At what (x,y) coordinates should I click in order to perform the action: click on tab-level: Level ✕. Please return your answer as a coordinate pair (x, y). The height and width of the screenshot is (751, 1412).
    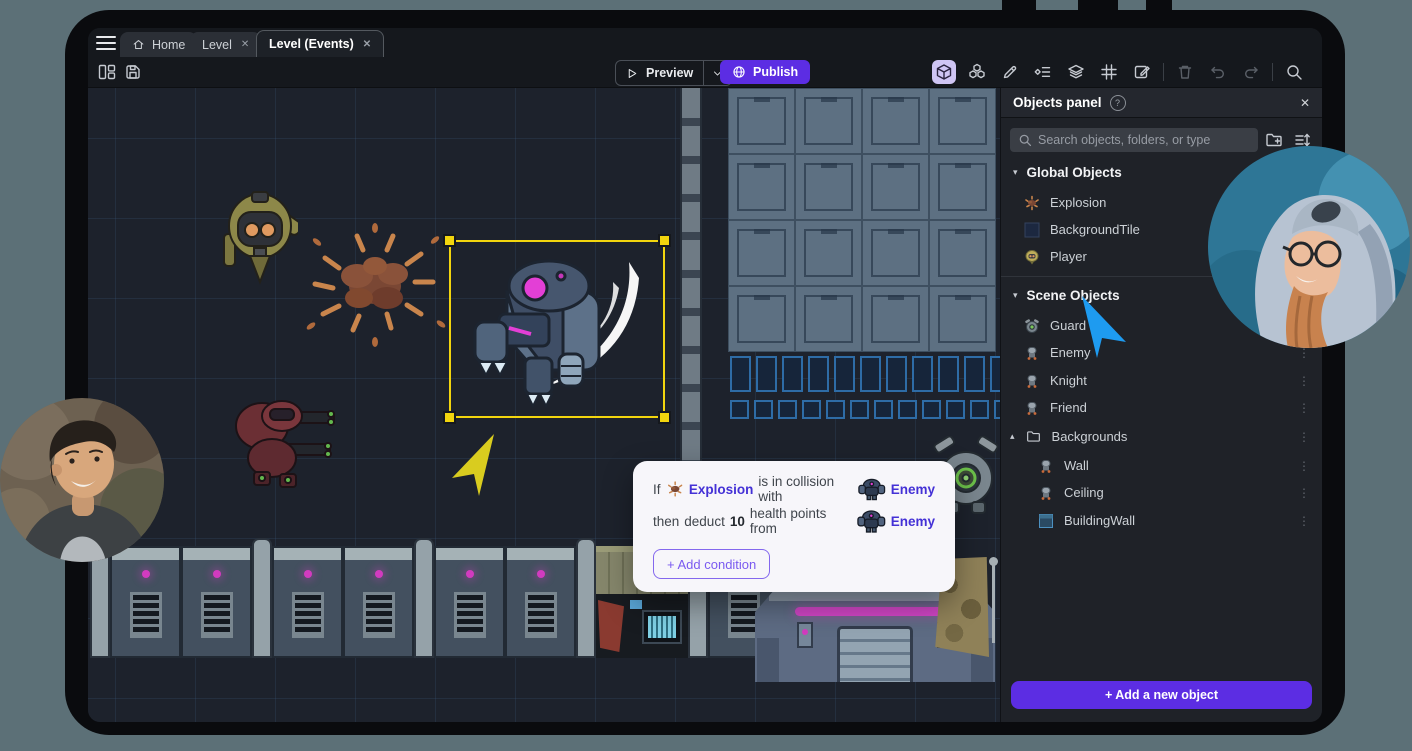
    Looking at the image, I should click on (226, 44).